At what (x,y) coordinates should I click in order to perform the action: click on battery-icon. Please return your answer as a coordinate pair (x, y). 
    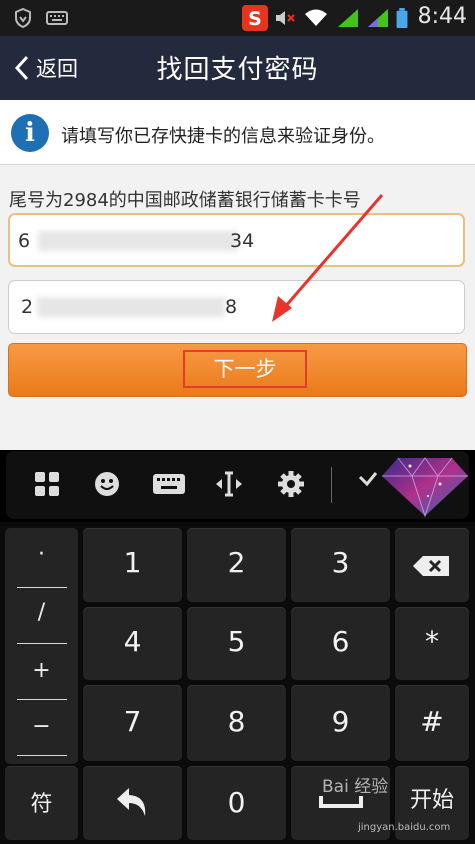
    Looking at the image, I should click on (402, 18).